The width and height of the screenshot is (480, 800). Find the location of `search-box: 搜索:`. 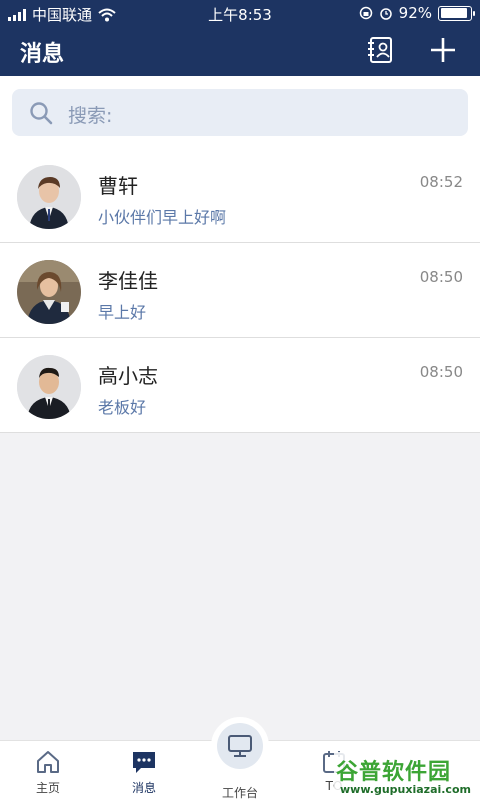

search-box: 搜索: is located at coordinates (240, 112).